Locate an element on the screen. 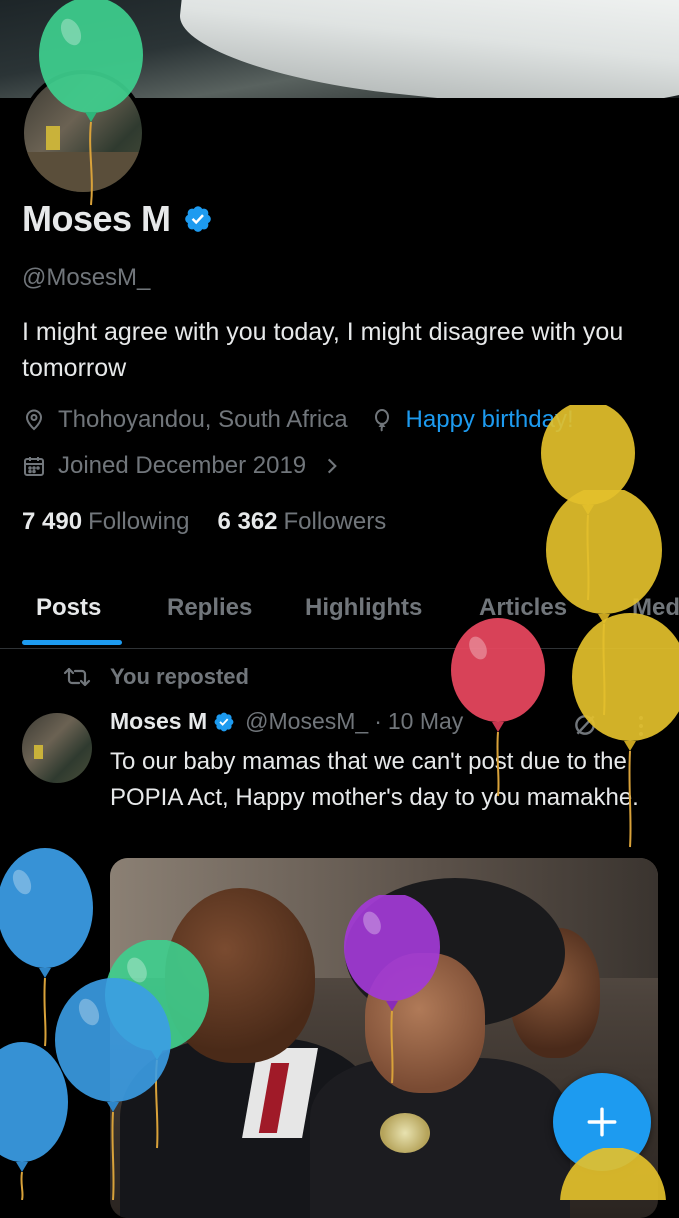 This screenshot has width=679, height=1218. repost-label: You reposted is located at coordinates (179, 676).